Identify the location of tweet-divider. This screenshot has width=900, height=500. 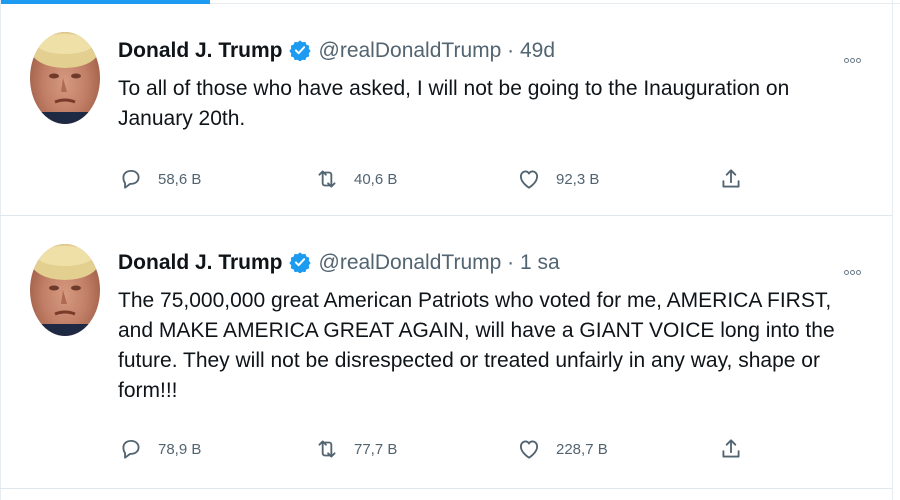
(446, 488).